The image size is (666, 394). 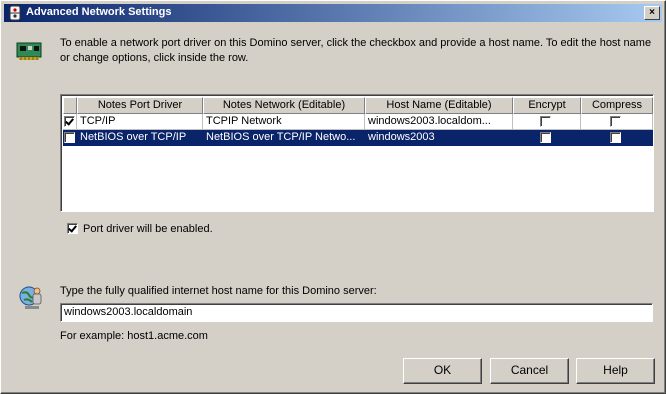 I want to click on title-bar: Advanced Network Settings ×, so click(x=333, y=13).